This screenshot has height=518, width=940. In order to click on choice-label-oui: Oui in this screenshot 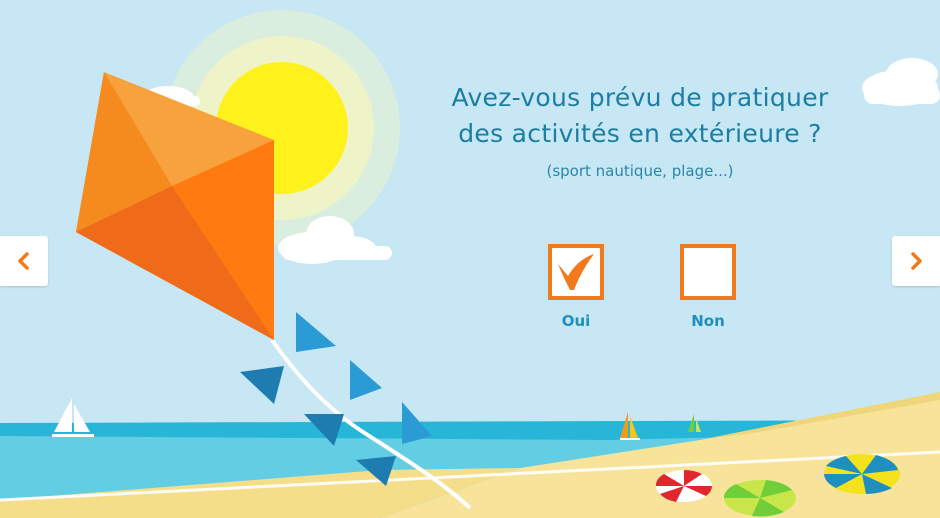, I will do `click(576, 321)`.